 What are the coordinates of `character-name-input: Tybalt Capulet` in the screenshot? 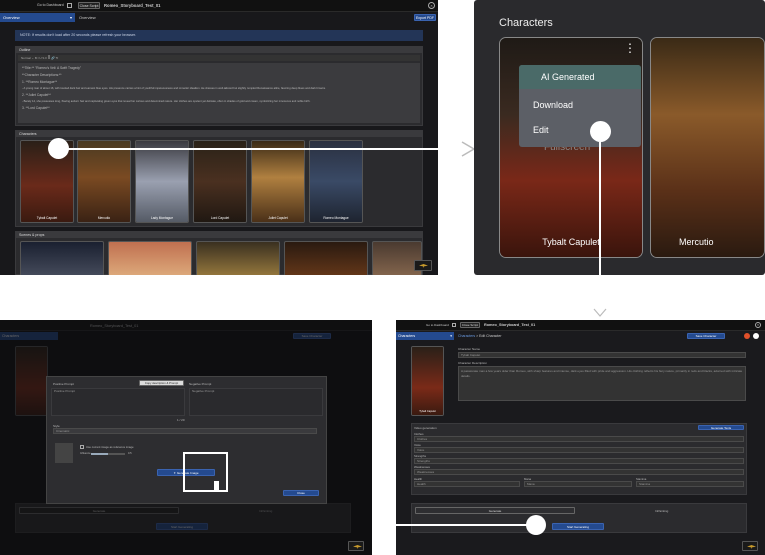 It's located at (602, 355).